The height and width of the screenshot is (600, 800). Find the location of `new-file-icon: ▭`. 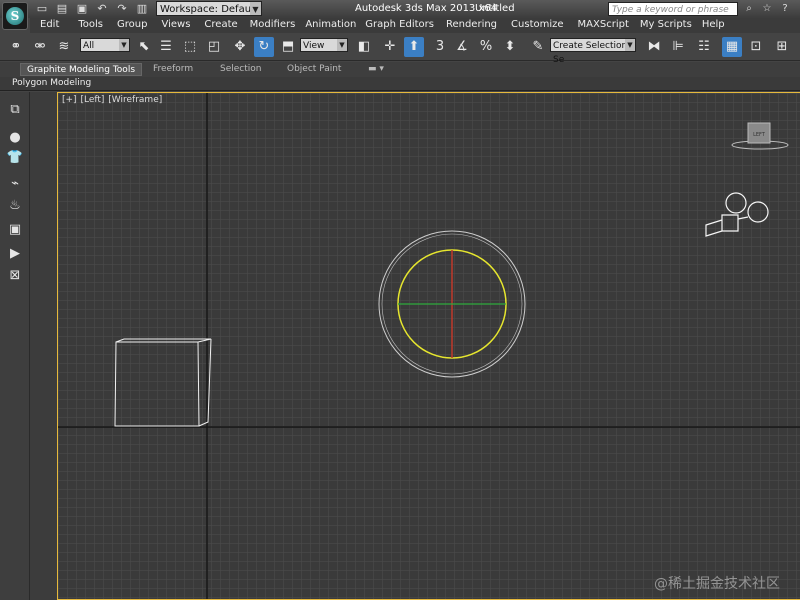

new-file-icon: ▭ is located at coordinates (42, 8).